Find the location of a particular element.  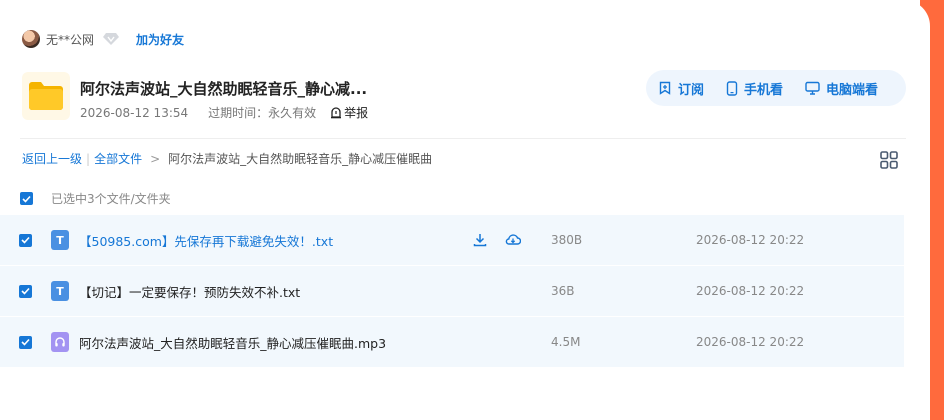

share-actions: 订阅 手机看 电脑端看 is located at coordinates (776, 88).